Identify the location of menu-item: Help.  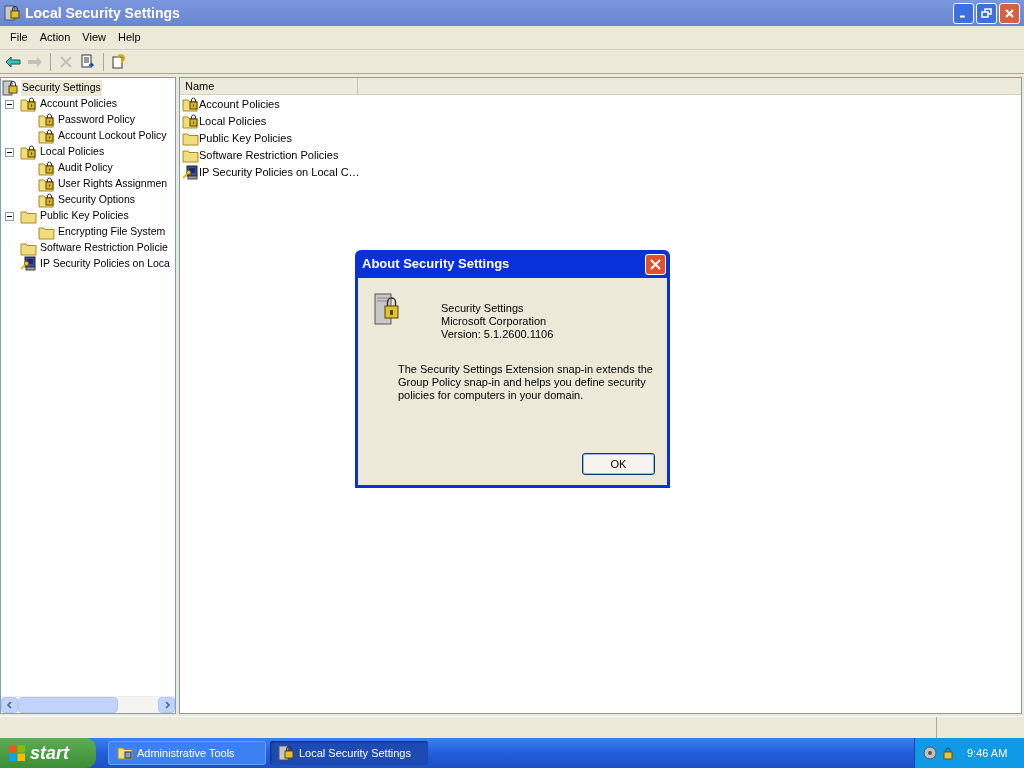
(129, 37).